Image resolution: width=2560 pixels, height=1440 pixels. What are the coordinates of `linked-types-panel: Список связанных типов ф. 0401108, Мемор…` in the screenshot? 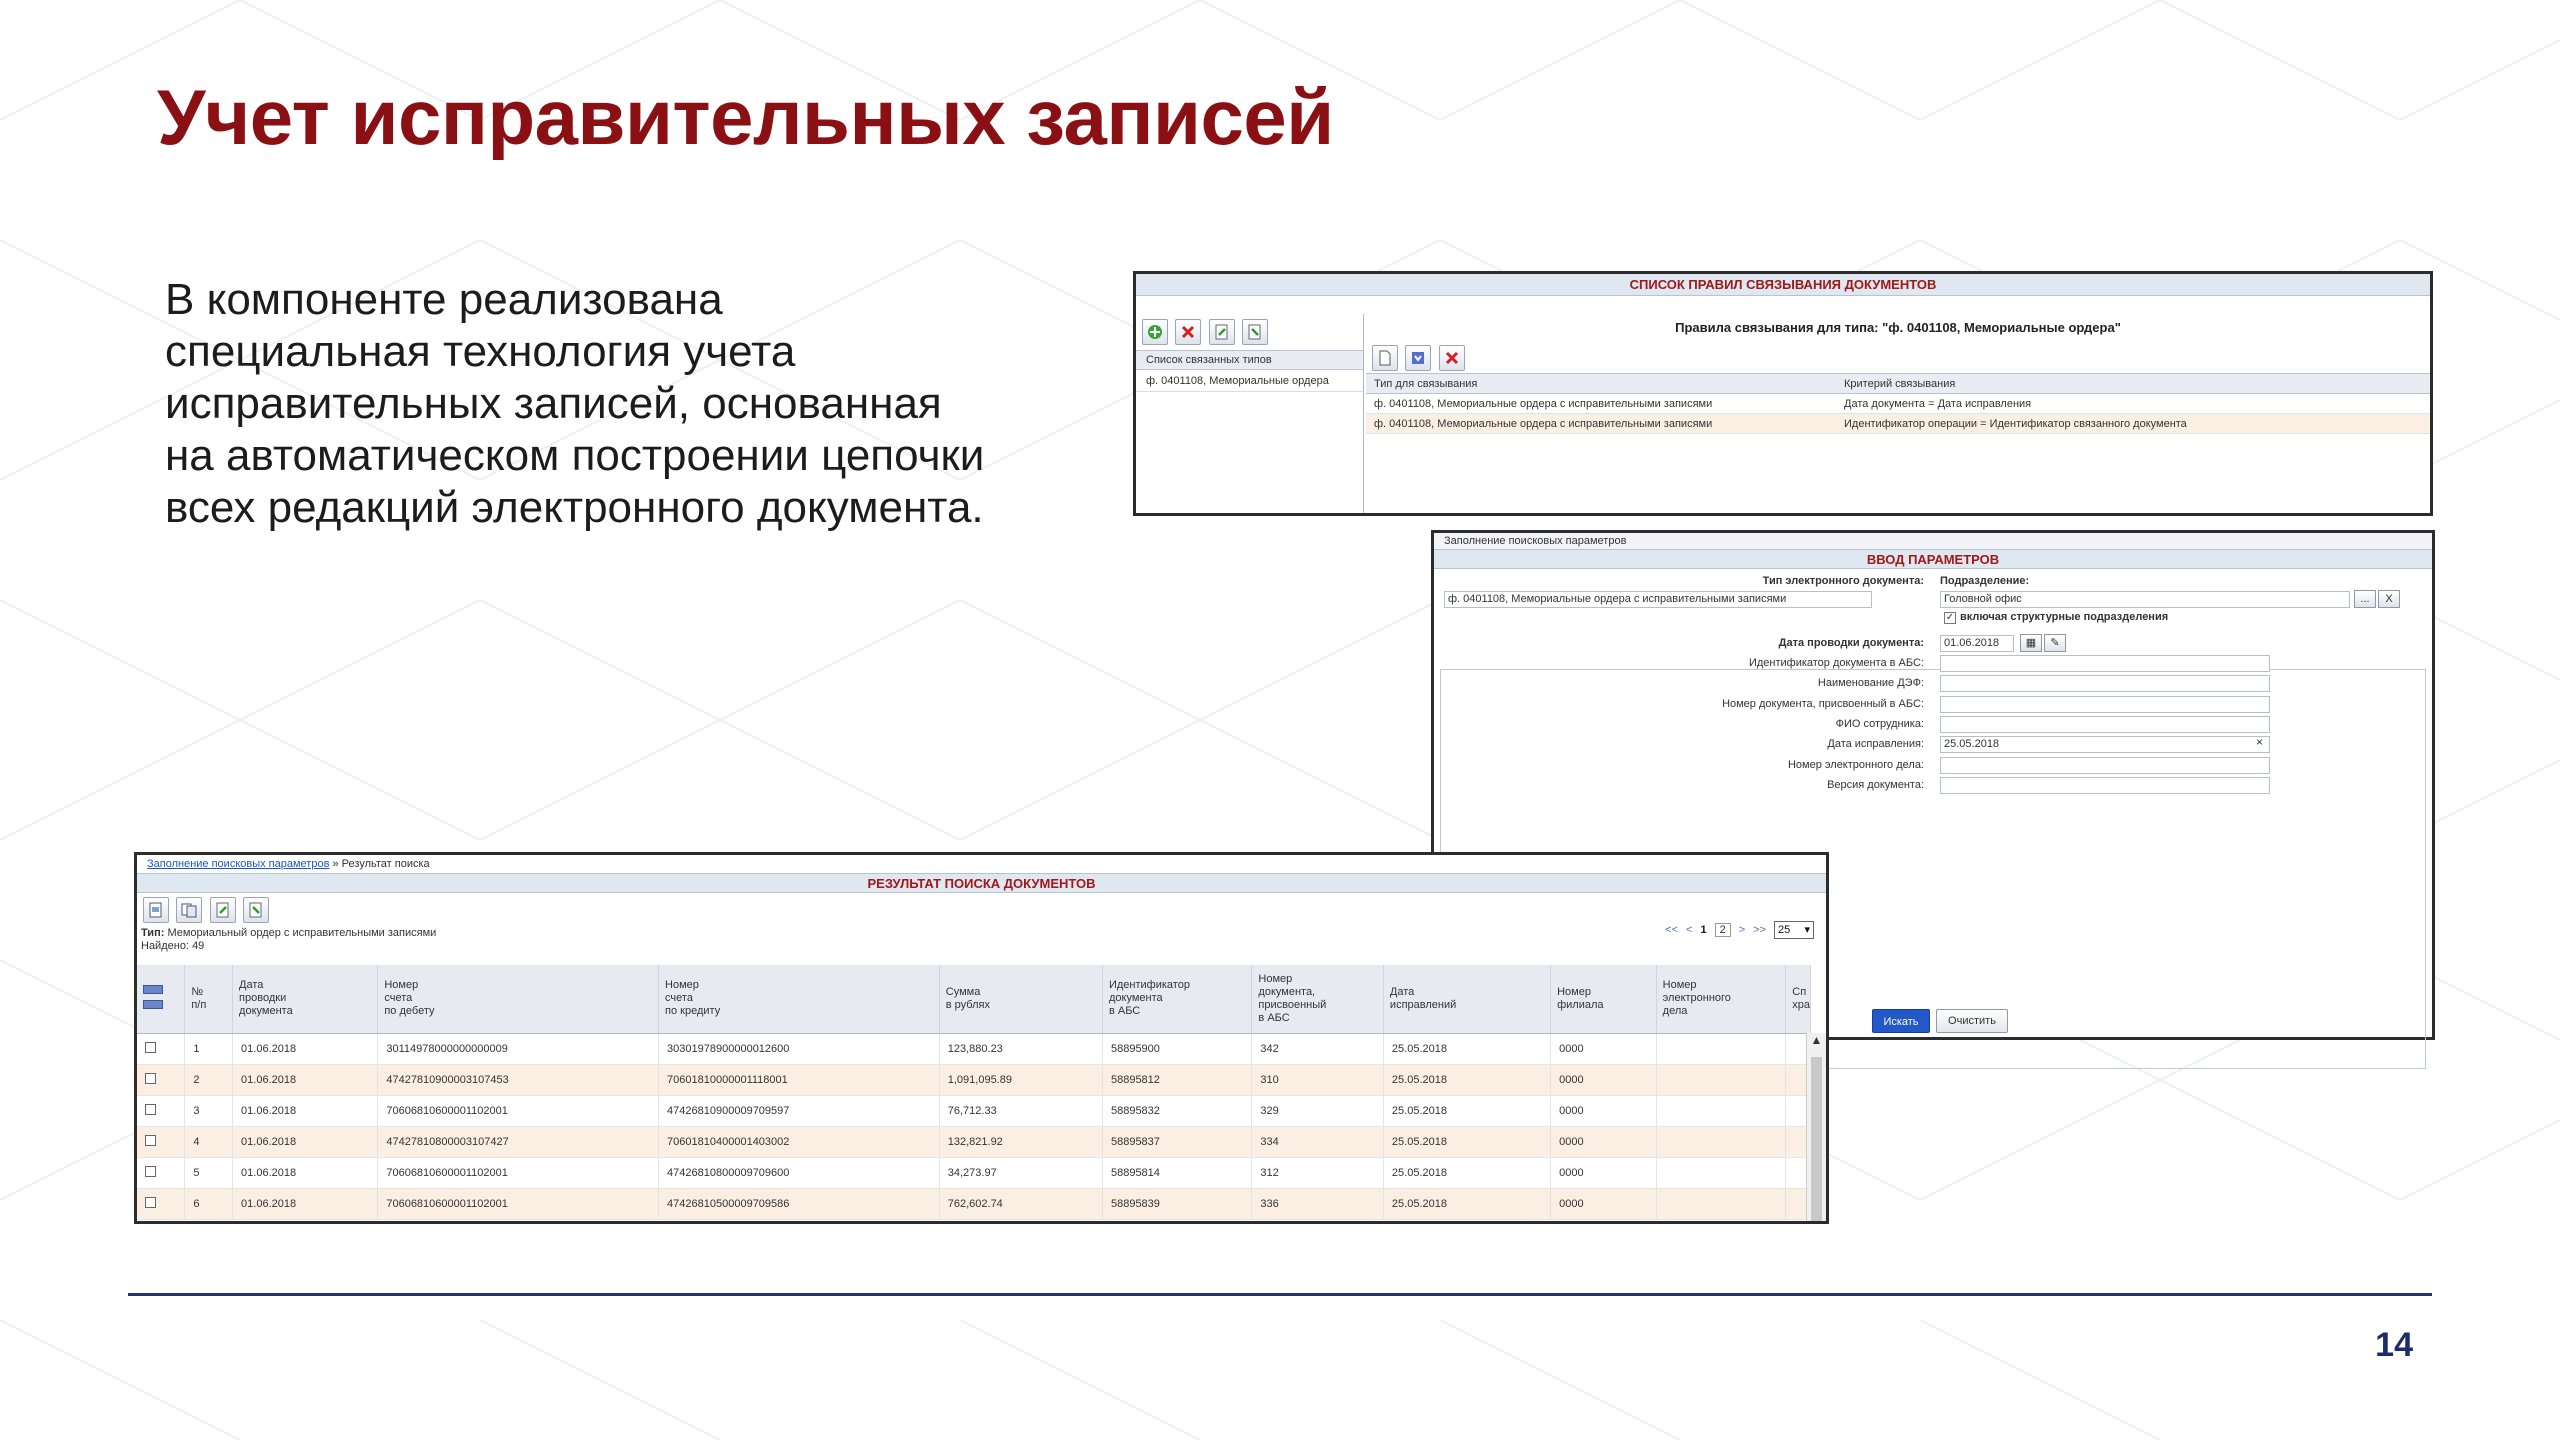 It's located at (1250, 413).